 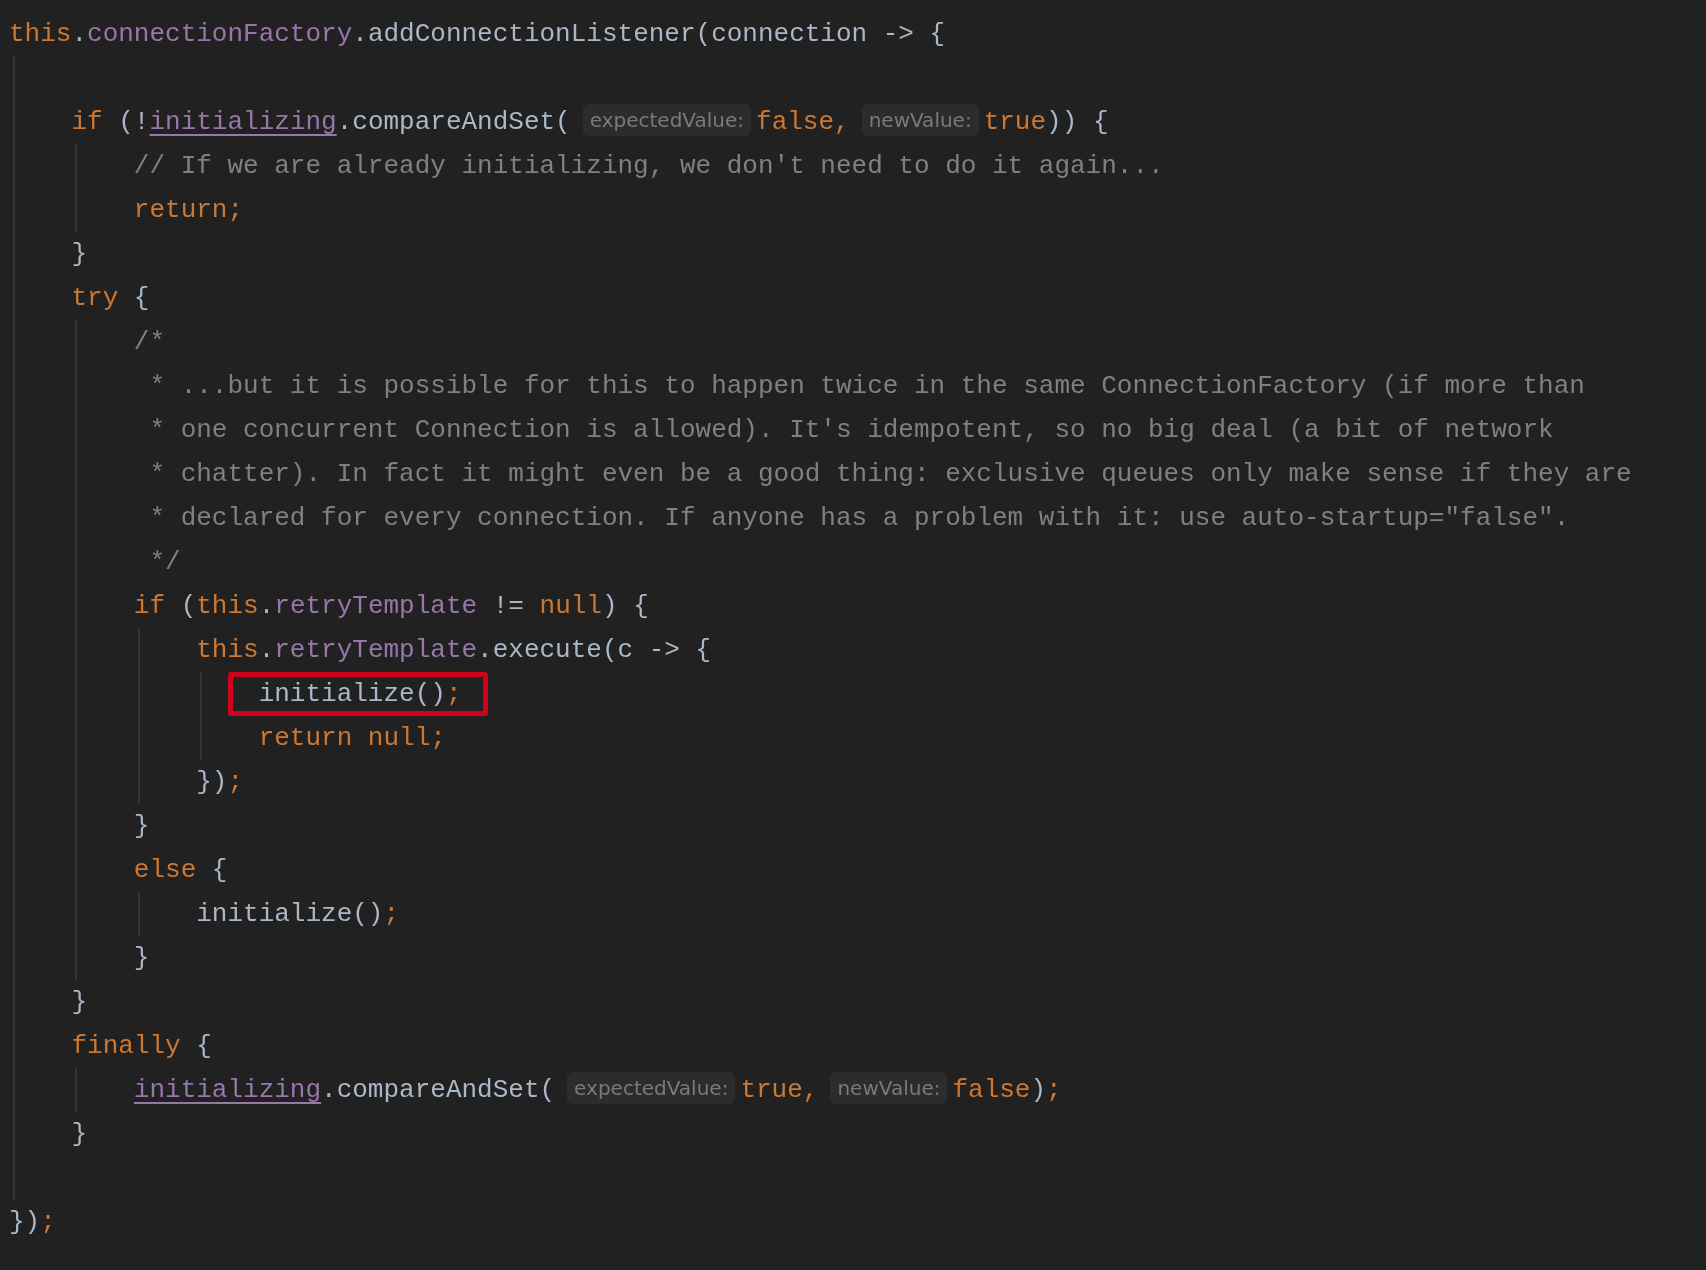 What do you see at coordinates (851, 430) in the screenshot?
I see `code-text: * one concurrent Connection is allowed). It's idempotent, so no big deal (a bit of network` at bounding box center [851, 430].